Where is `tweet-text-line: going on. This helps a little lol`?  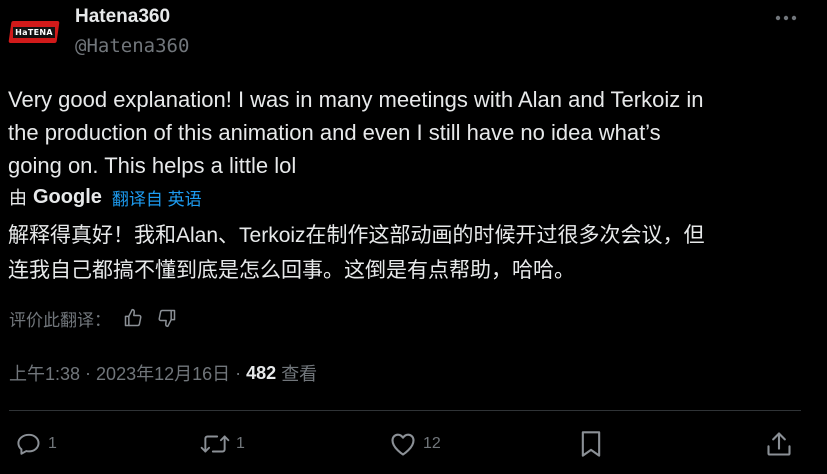 tweet-text-line: going on. This helps a little lol is located at coordinates (152, 165).